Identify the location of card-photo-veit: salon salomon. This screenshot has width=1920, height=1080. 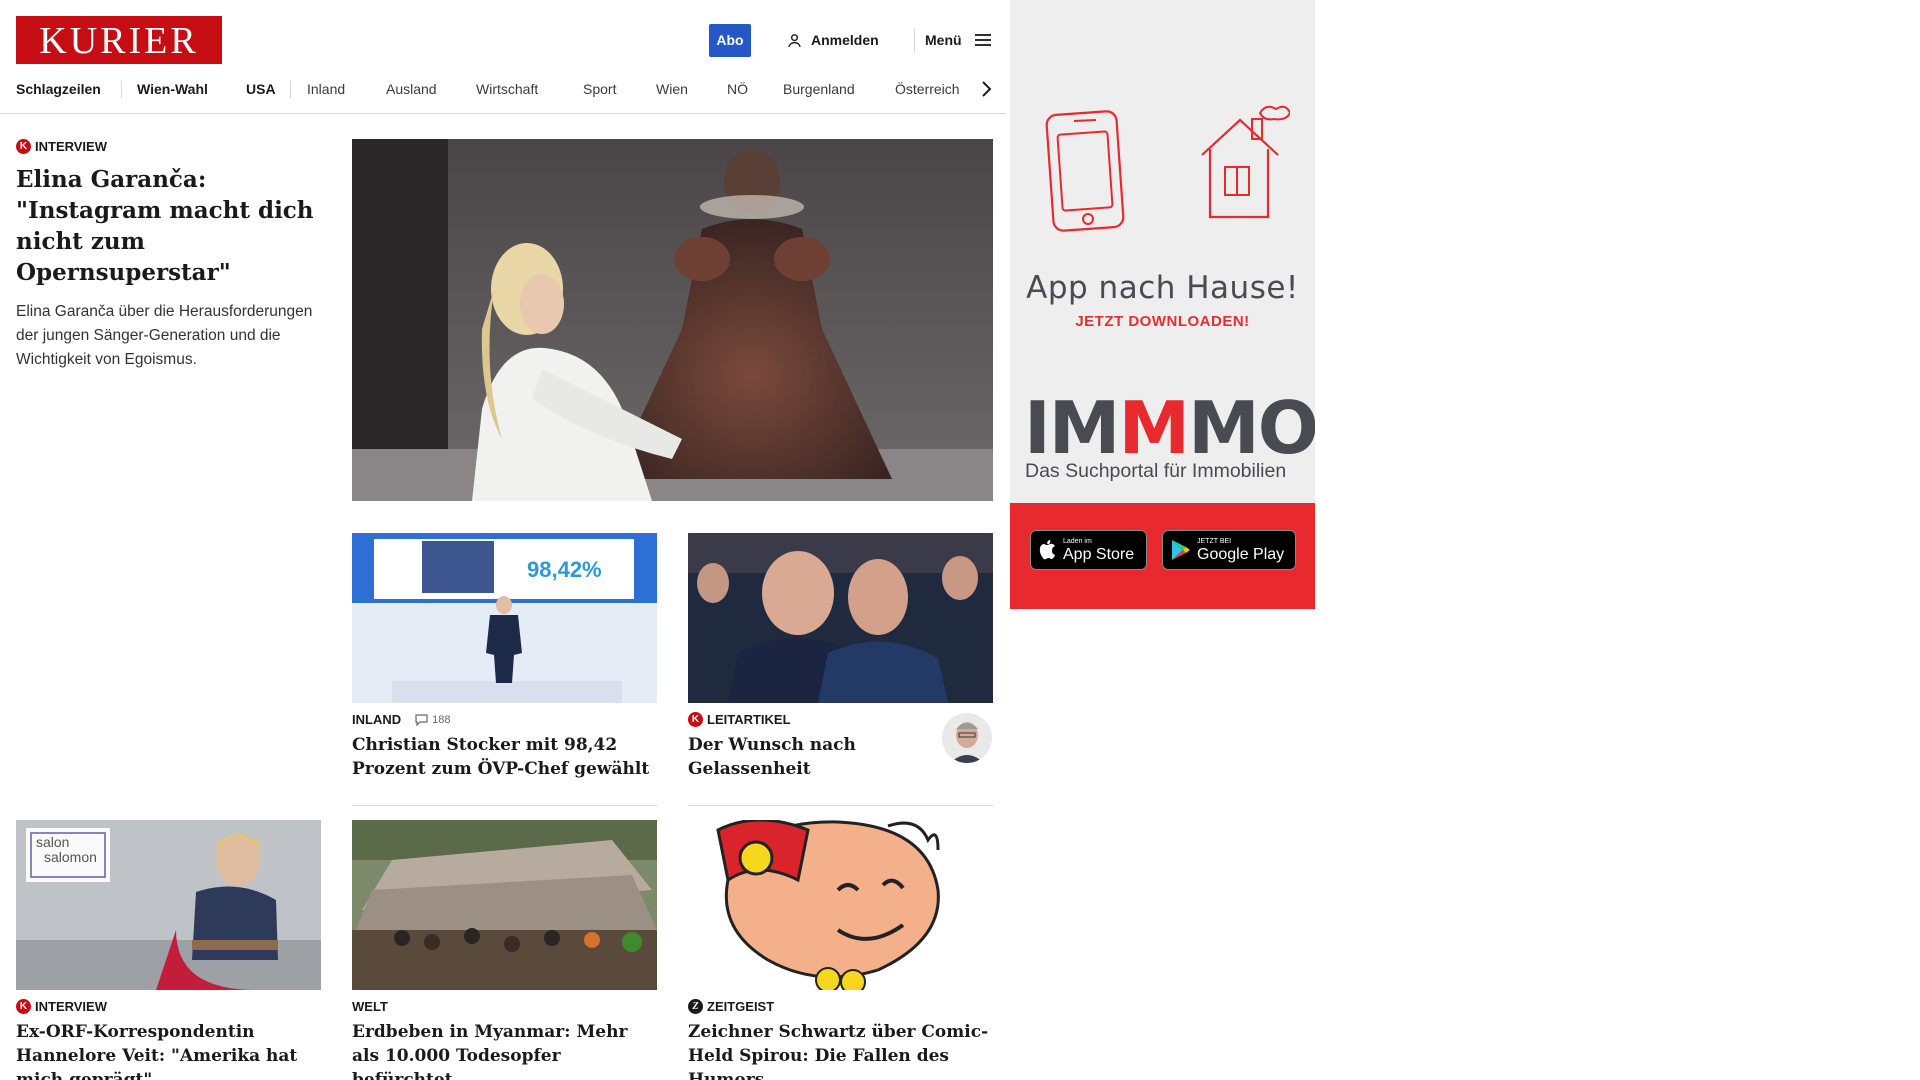
(168, 905).